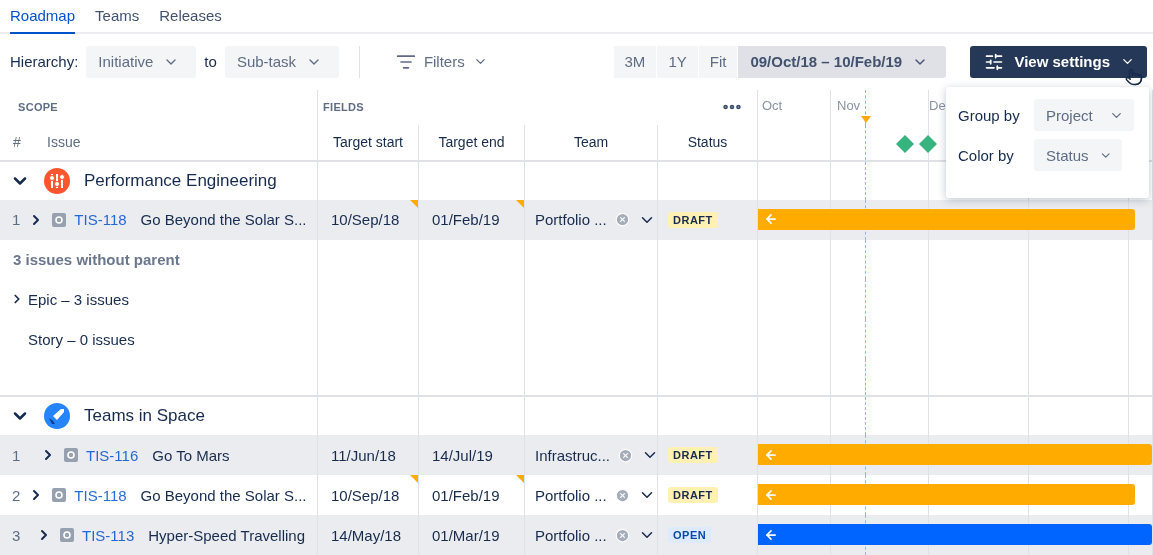 Image resolution: width=1153 pixels, height=555 pixels. What do you see at coordinates (57, 180) in the screenshot?
I see `sliders-icon` at bounding box center [57, 180].